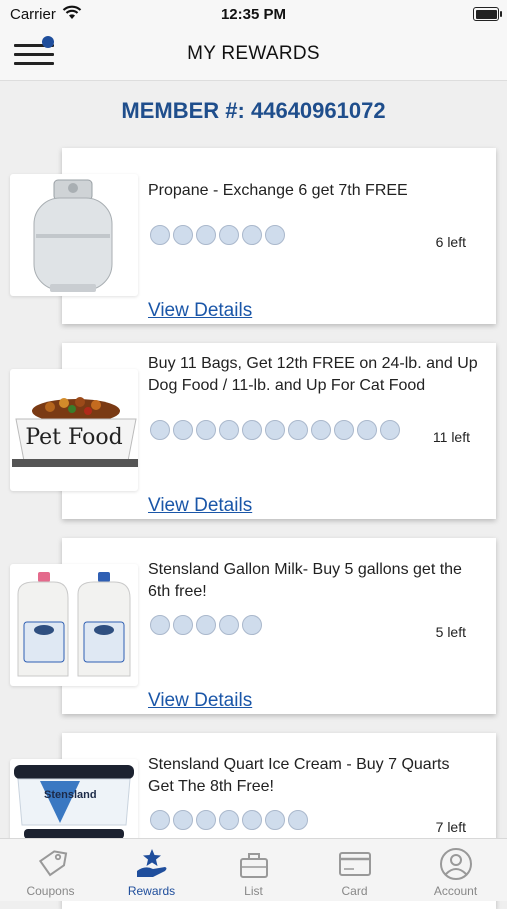 The height and width of the screenshot is (909, 507). I want to click on card-icon, so click(355, 864).